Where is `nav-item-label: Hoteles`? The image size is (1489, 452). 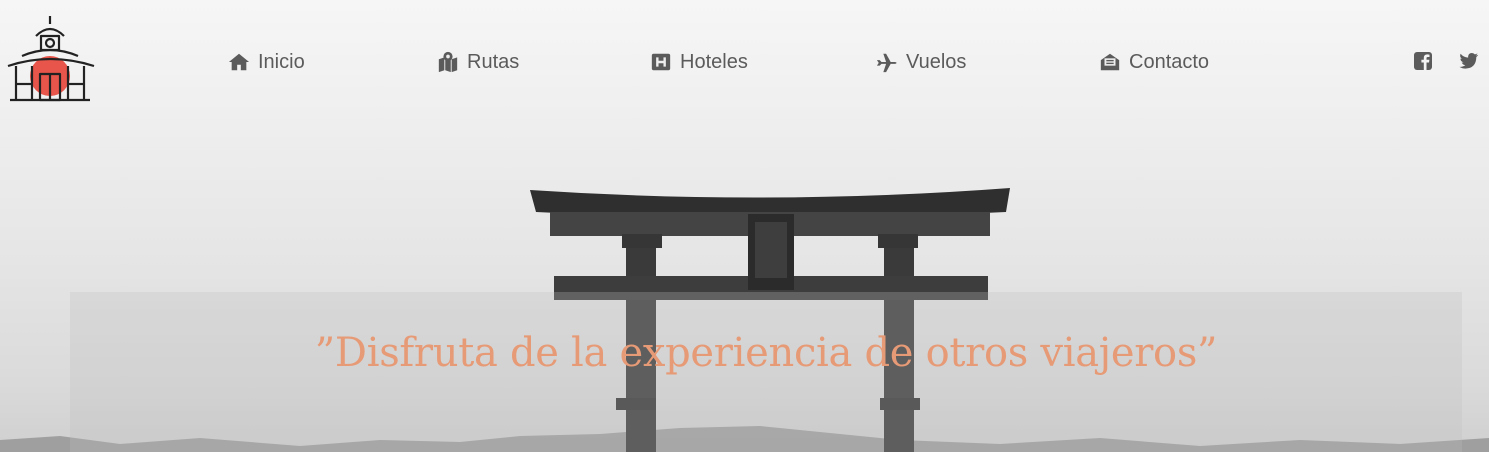
nav-item-label: Hoteles is located at coordinates (714, 61).